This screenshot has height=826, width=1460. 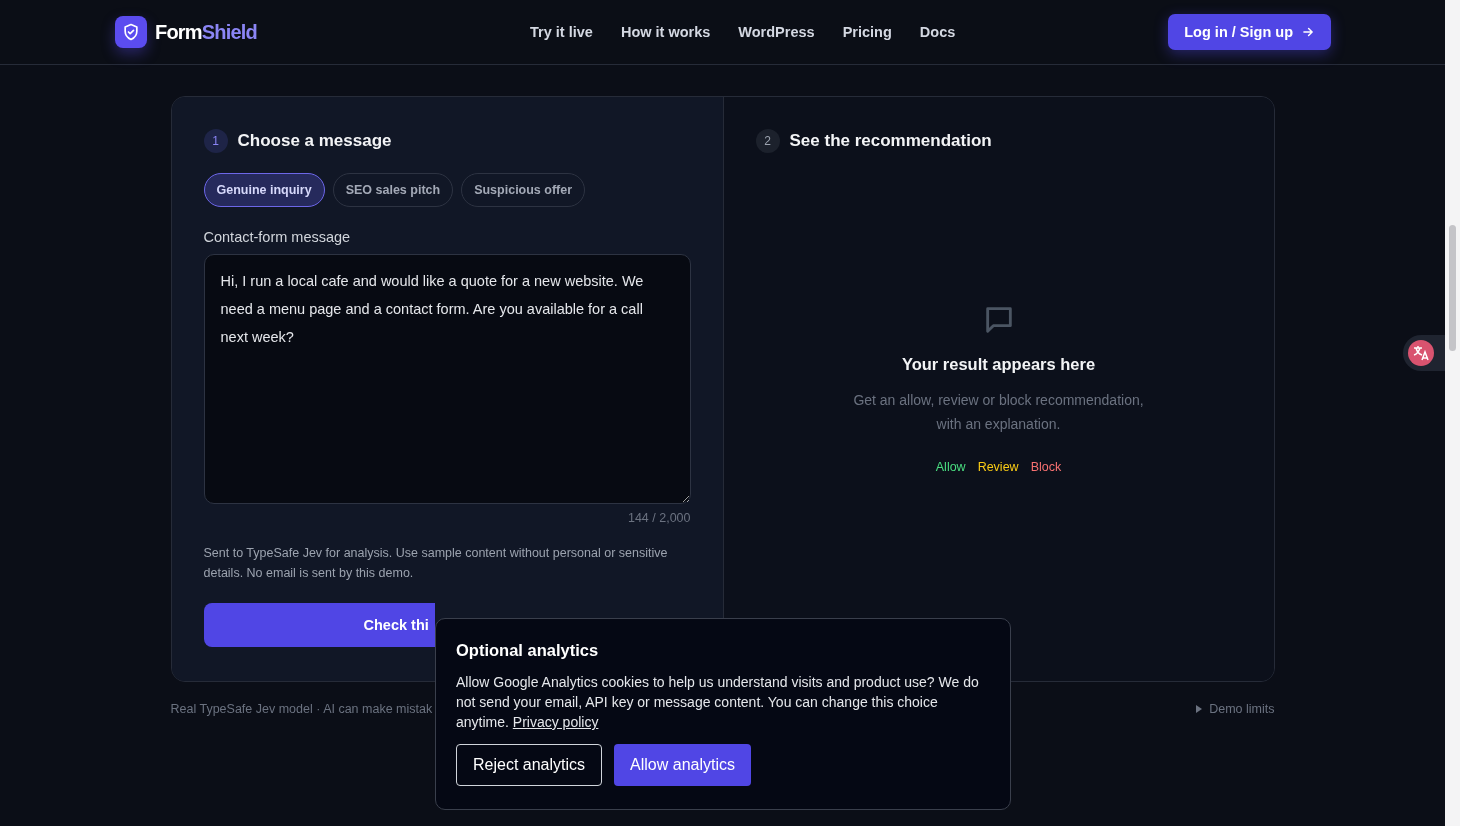 I want to click on privacy-note: Sent to TypeSafe Jev for analysis. Use sample content without personal or sensitive details. No email is sent by this demo., so click(x=436, y=563).